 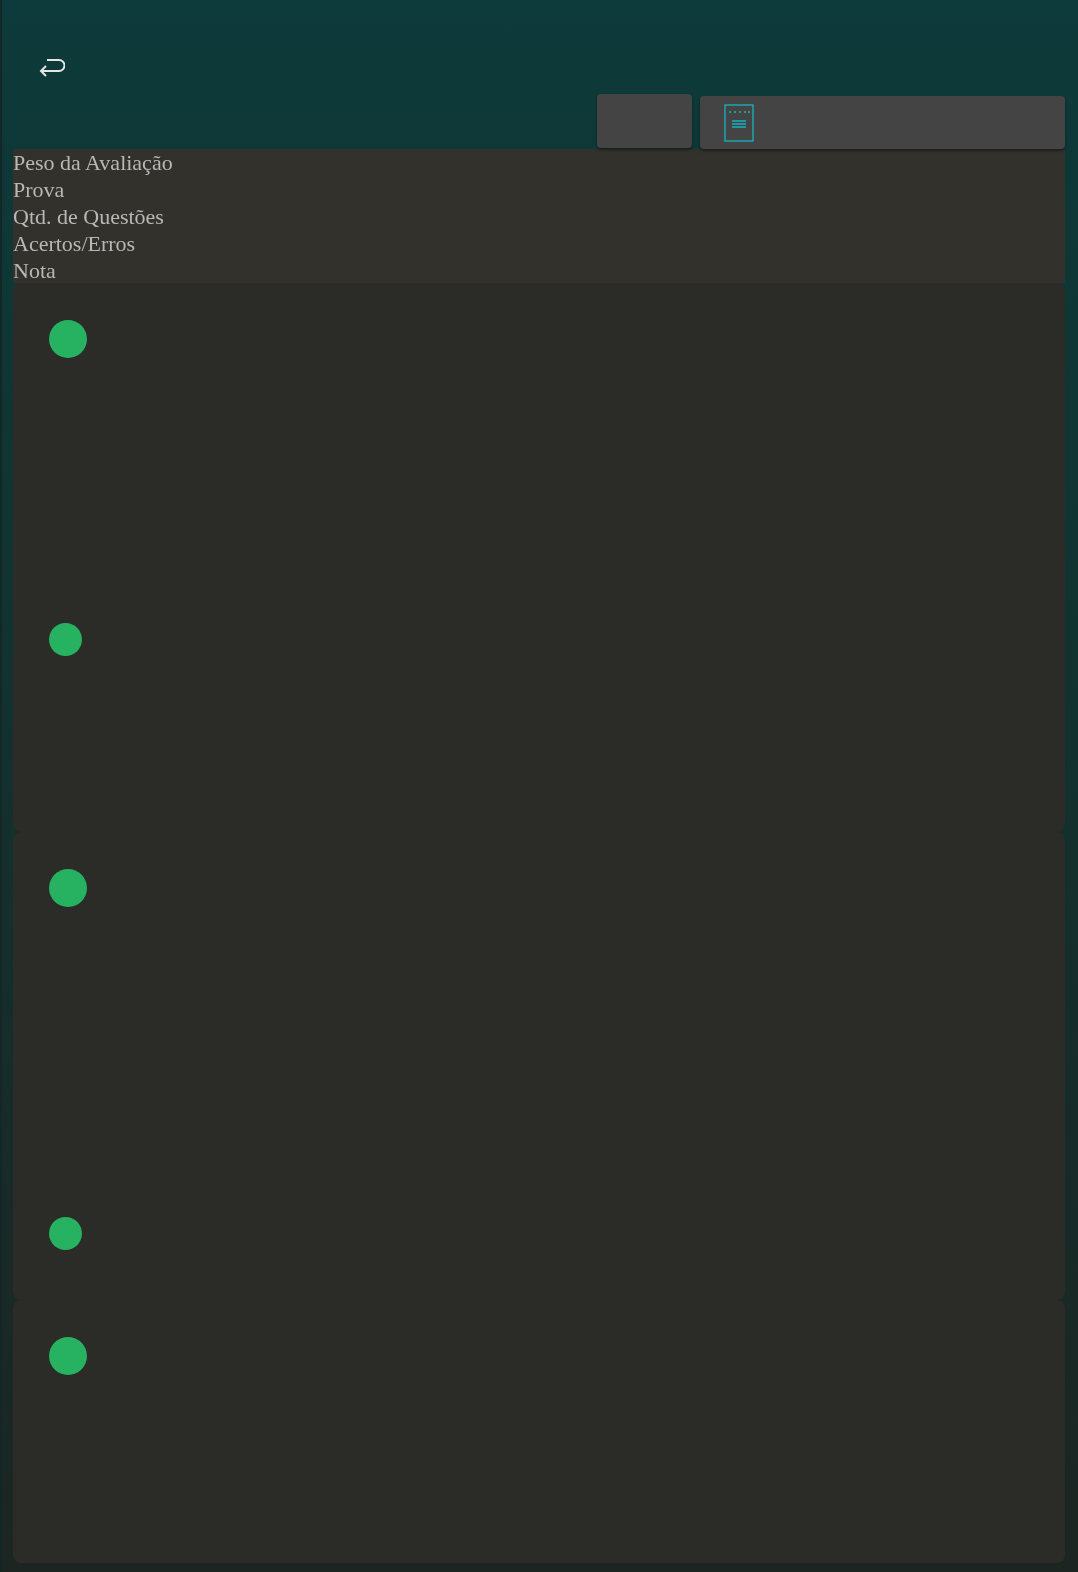 I want to click on back-icon, so click(x=51, y=67).